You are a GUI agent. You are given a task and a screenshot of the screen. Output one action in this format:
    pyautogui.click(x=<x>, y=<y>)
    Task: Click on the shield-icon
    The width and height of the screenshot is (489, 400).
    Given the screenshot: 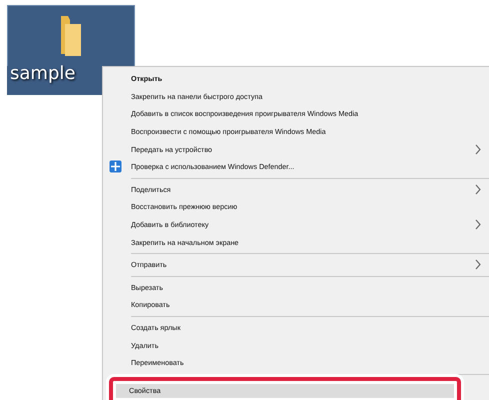 What is the action you would take?
    pyautogui.click(x=115, y=166)
    